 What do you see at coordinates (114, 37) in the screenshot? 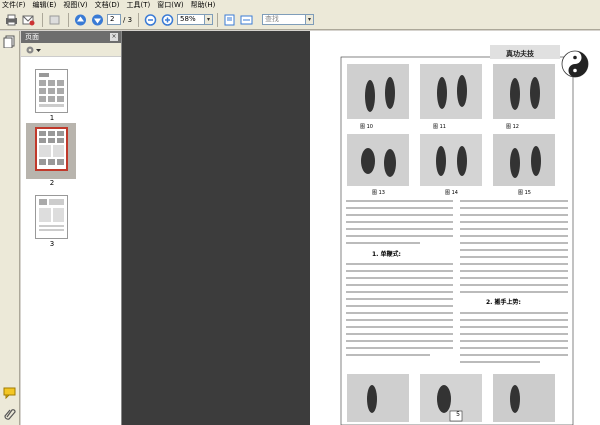
I see `close-icon: ×` at bounding box center [114, 37].